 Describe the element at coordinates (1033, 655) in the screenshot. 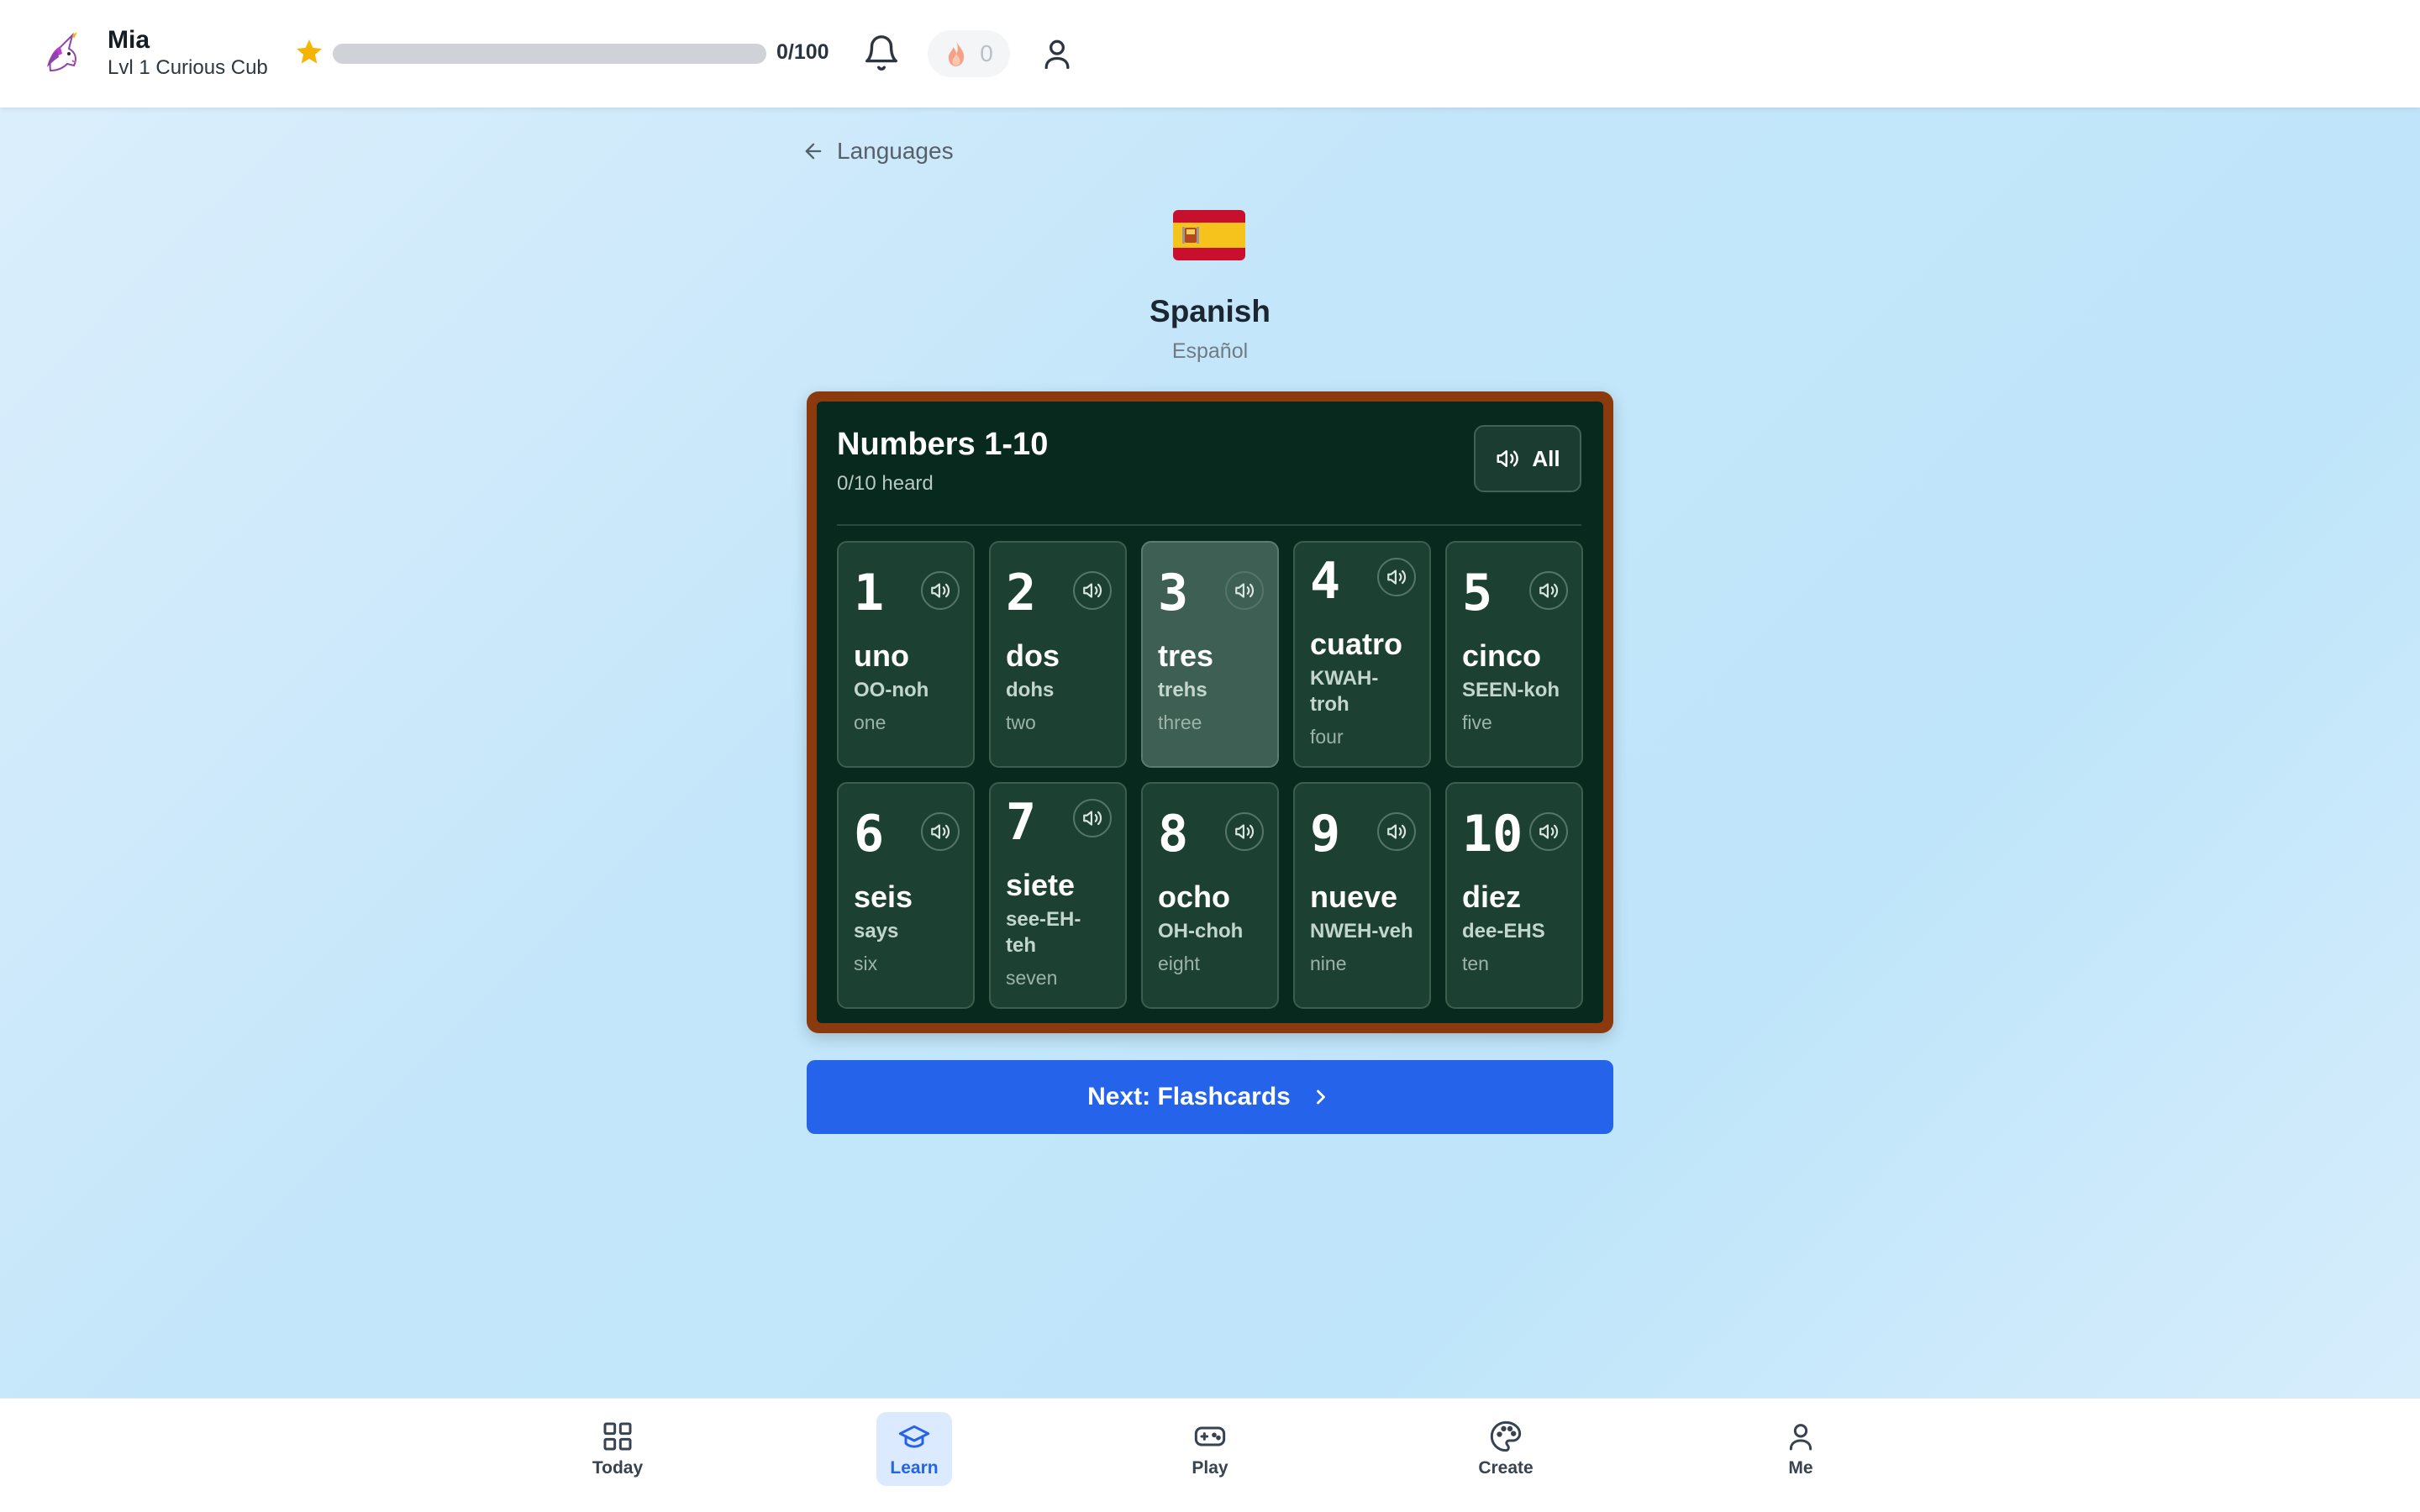

I see `card-word: dos` at that location.